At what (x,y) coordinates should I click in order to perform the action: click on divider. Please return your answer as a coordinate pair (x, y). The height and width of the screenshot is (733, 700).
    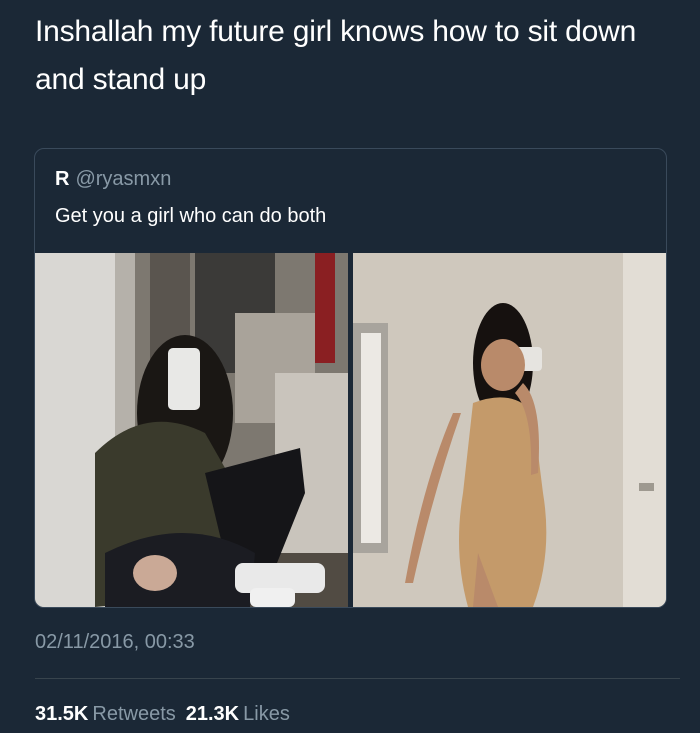
    Looking at the image, I should click on (357, 678).